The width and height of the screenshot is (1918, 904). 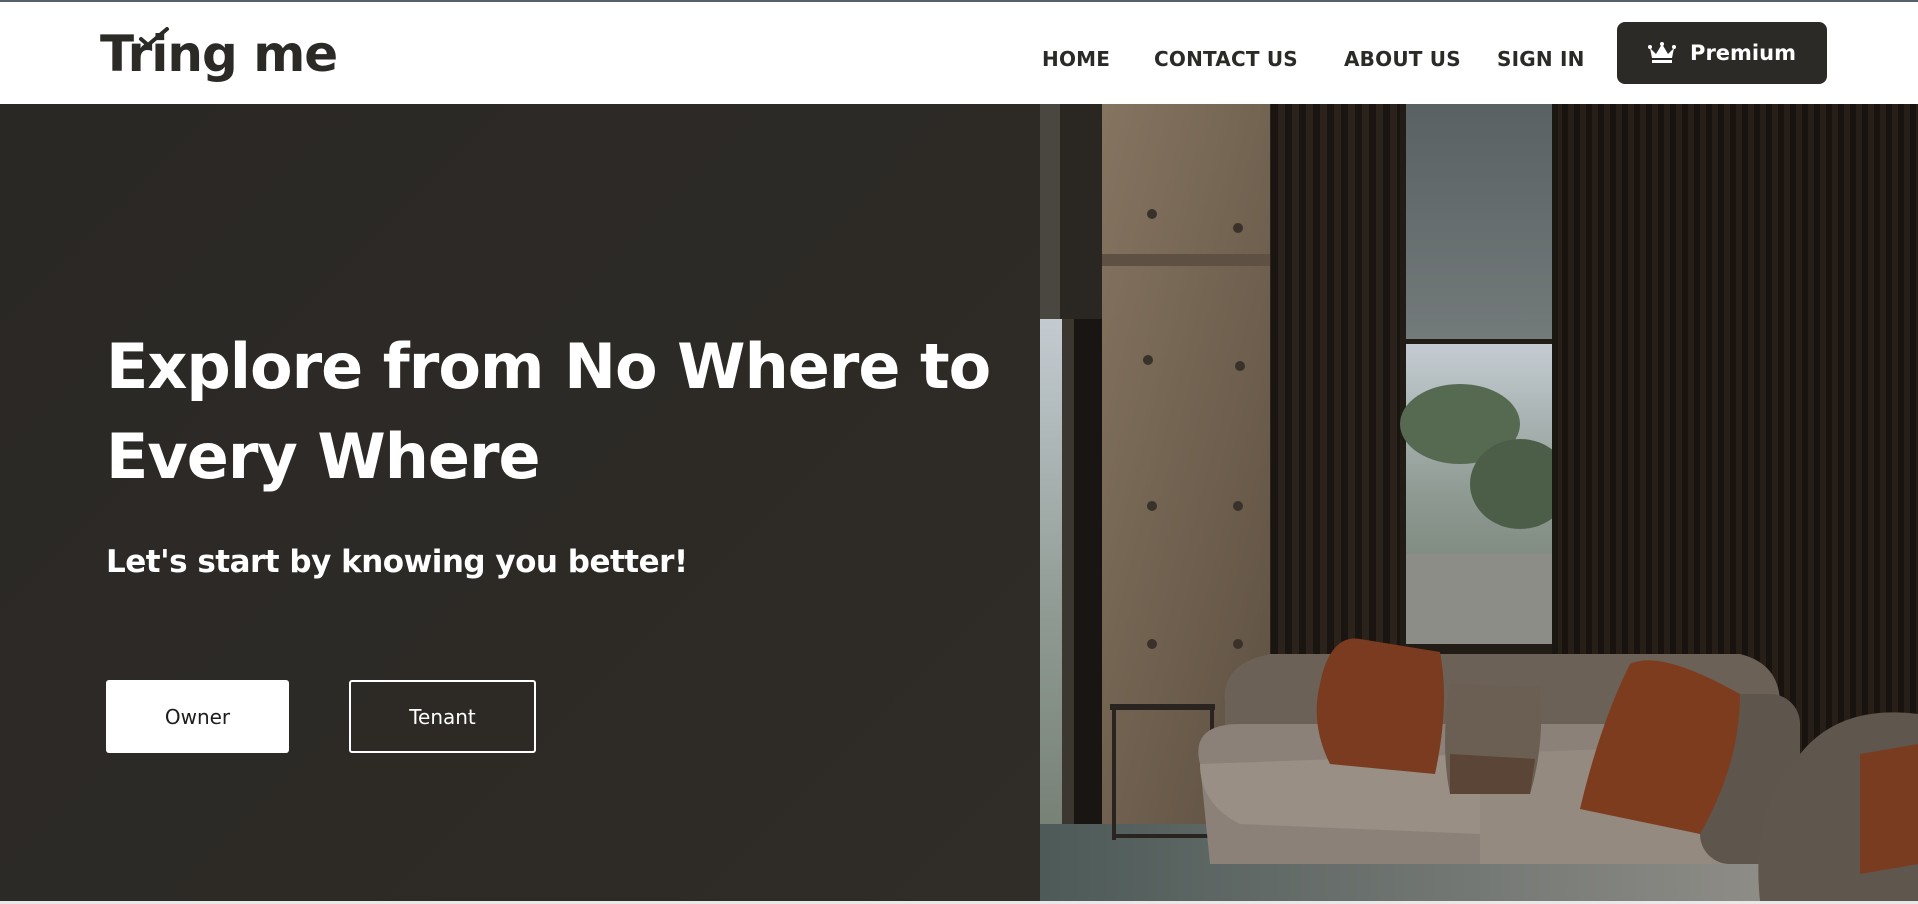 I want to click on hero-subtitle: Let's start by knowing you better!, so click(x=397, y=562).